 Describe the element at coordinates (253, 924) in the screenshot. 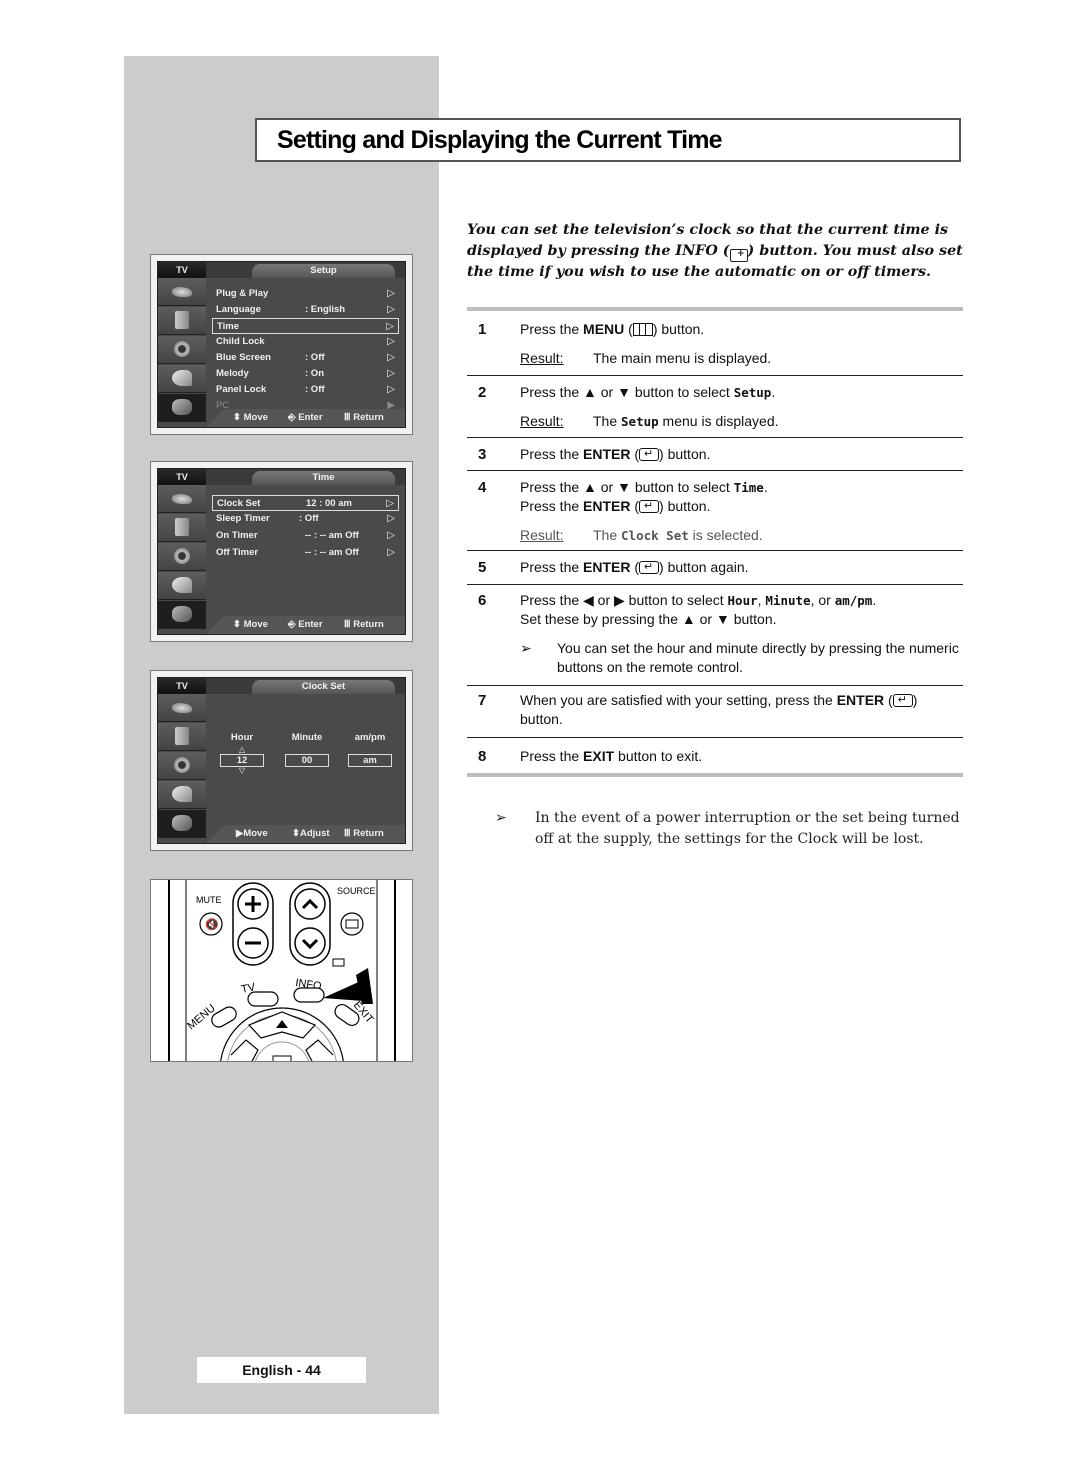

I see `volume-rocker` at that location.